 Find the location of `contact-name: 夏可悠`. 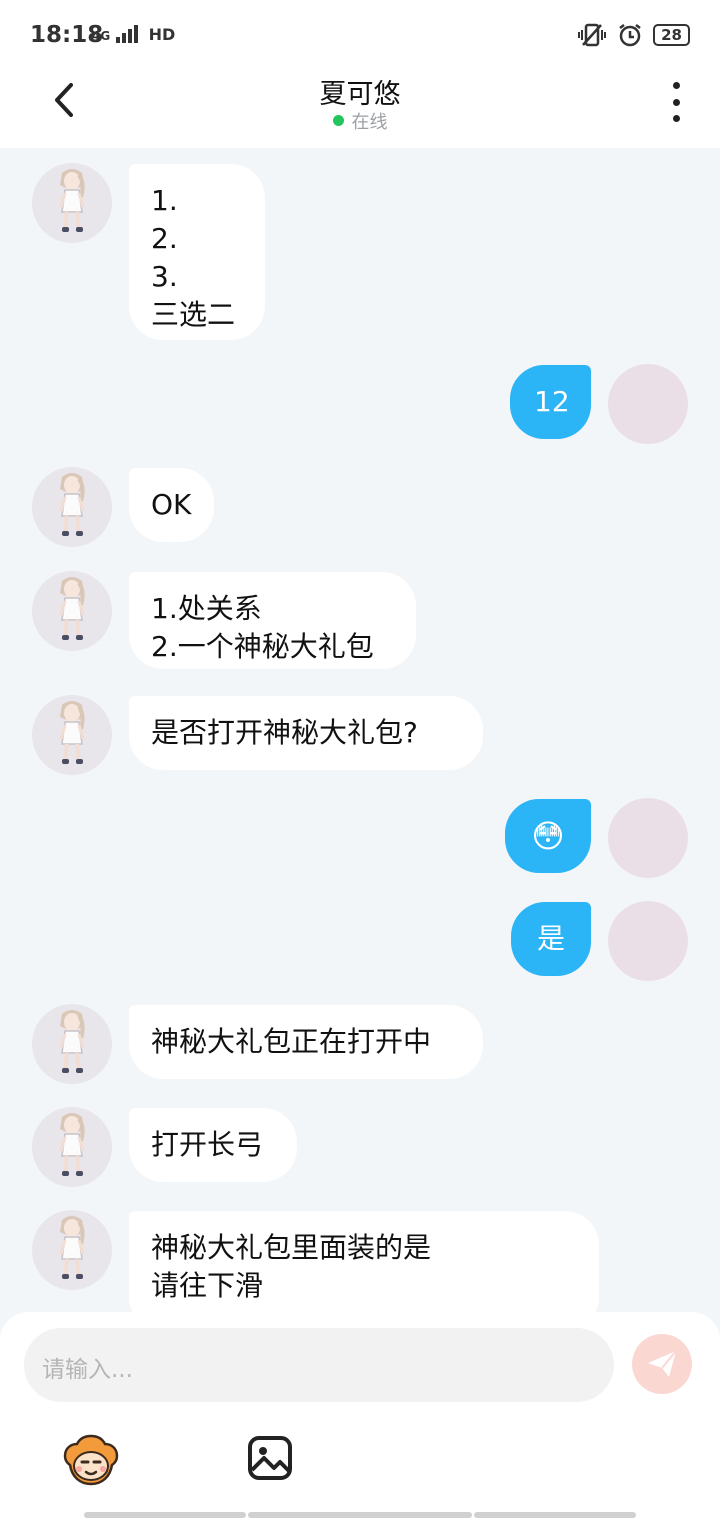

contact-name: 夏可悠 is located at coordinates (360, 94).